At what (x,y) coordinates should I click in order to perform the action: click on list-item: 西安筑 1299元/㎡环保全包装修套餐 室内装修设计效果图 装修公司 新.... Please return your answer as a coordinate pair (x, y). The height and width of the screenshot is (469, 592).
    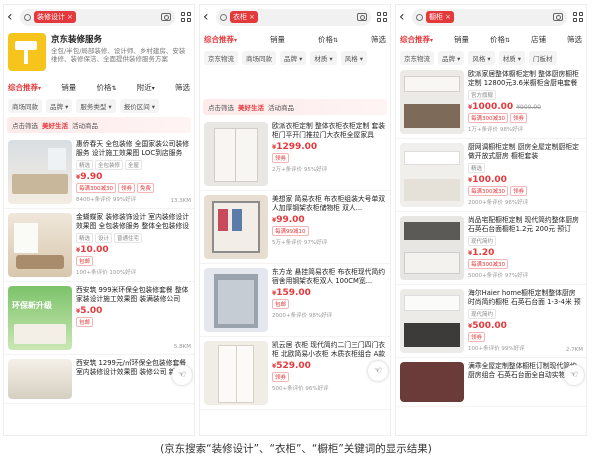
    Looking at the image, I should click on (99, 379).